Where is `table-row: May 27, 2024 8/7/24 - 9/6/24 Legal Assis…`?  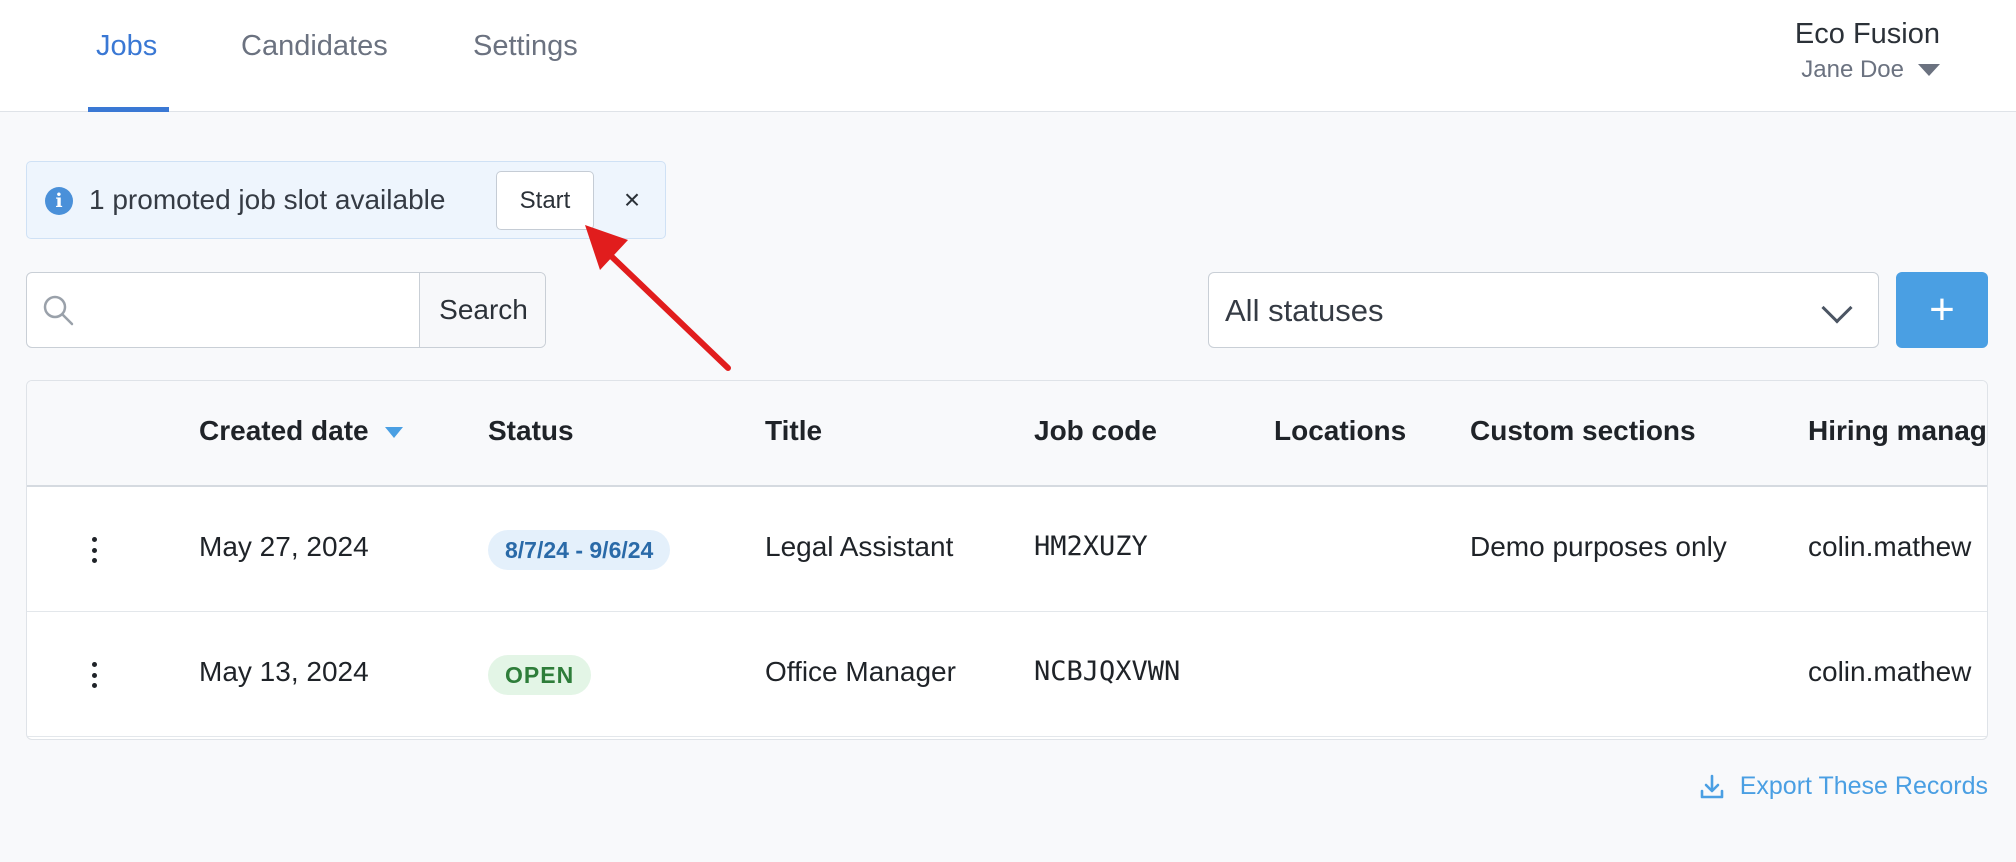
table-row: May 27, 2024 8/7/24 - 9/6/24 Legal Assis… is located at coordinates (1007, 549).